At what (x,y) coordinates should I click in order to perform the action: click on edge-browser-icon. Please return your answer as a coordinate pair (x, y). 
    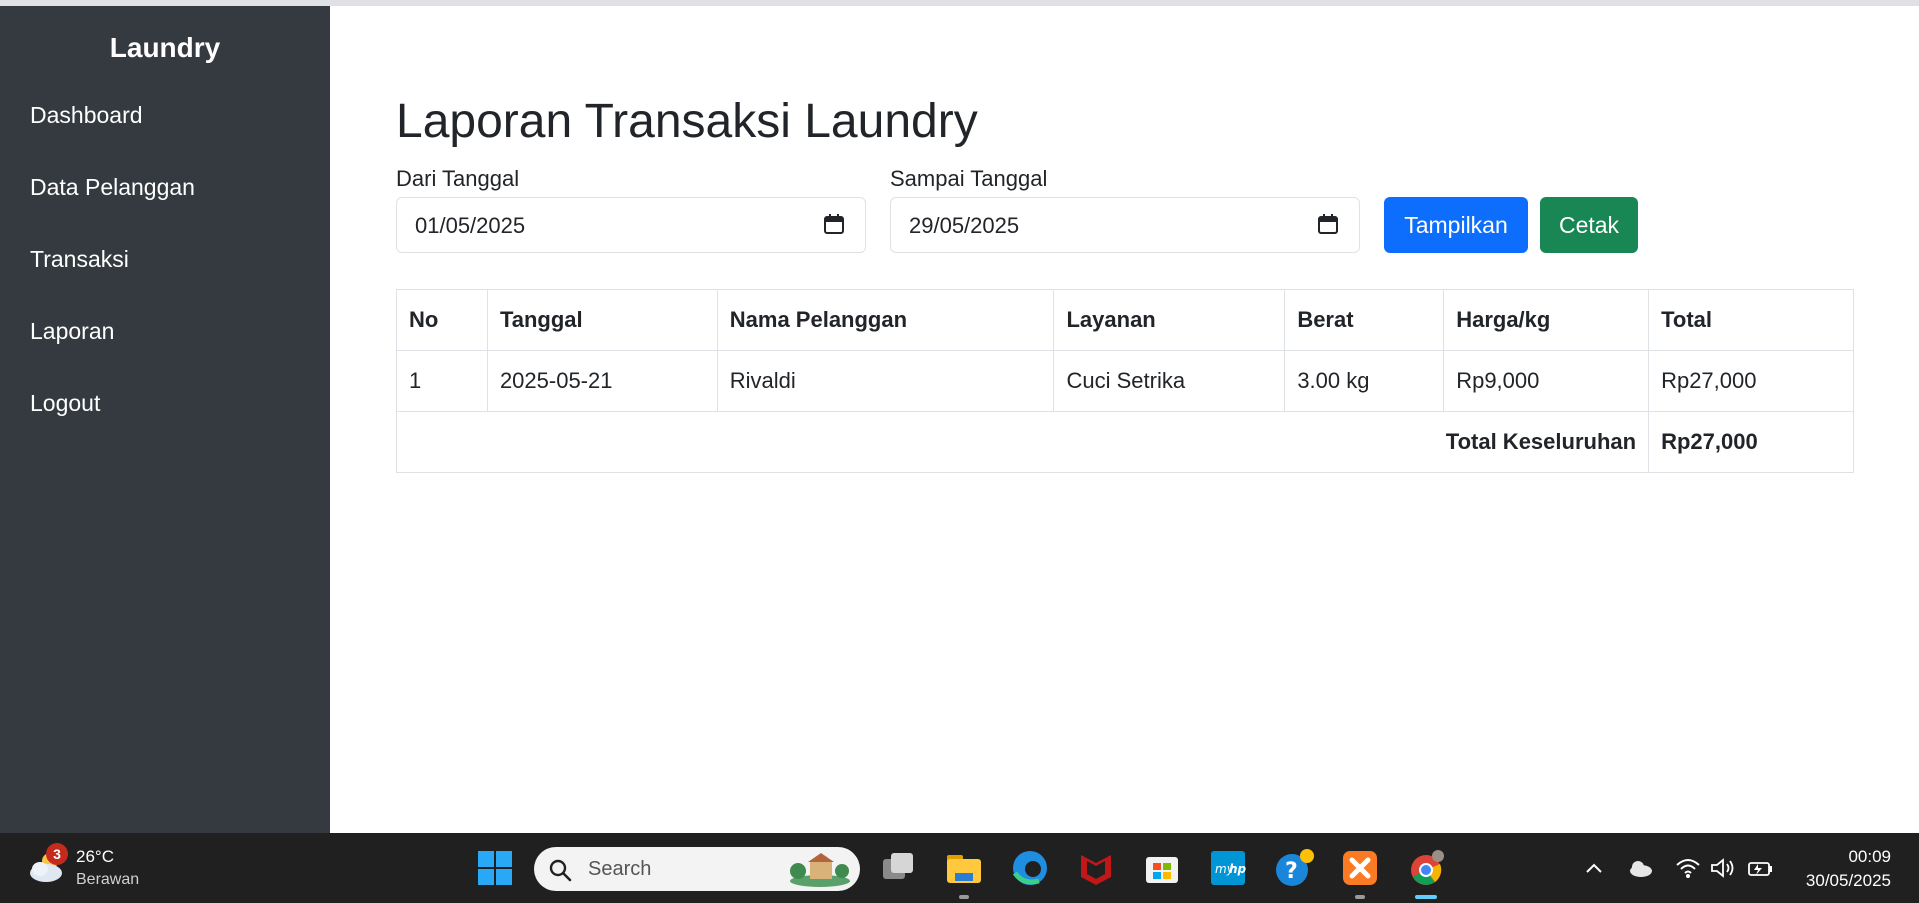
    Looking at the image, I should click on (1030, 868).